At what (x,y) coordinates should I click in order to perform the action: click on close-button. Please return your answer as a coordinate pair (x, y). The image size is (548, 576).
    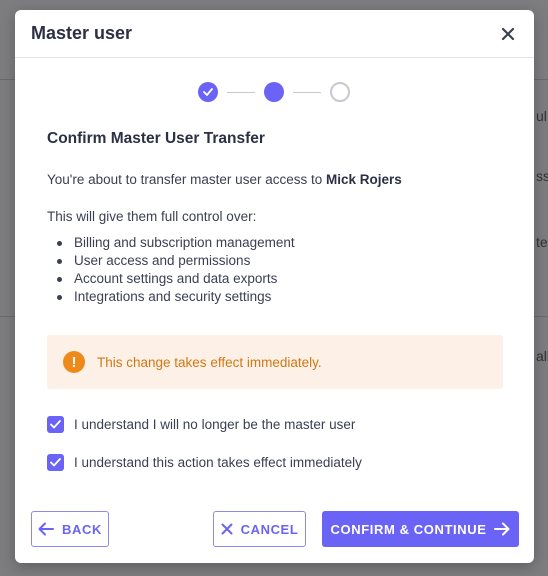
    Looking at the image, I should click on (508, 34).